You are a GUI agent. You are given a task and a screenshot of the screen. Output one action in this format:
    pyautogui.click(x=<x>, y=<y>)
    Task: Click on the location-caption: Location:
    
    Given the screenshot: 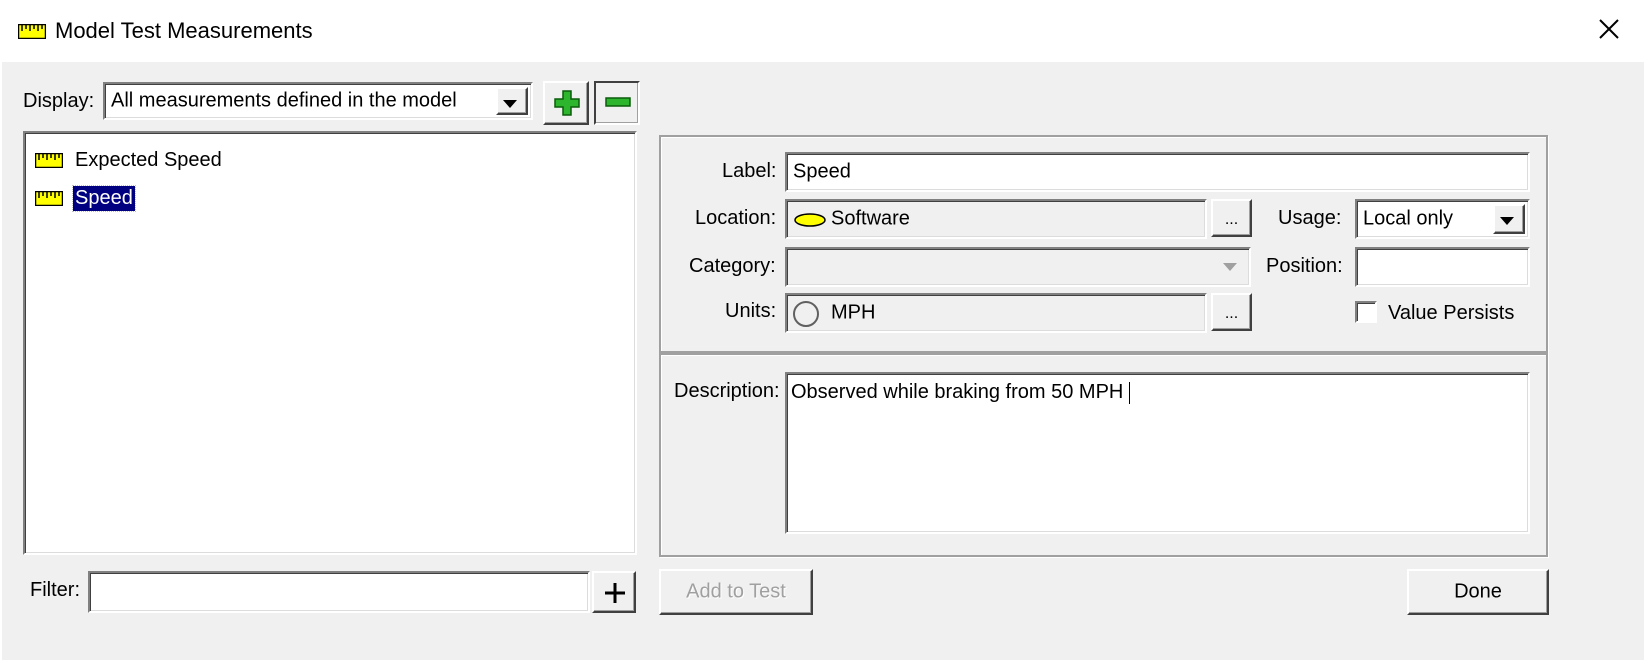 What is the action you would take?
    pyautogui.click(x=736, y=218)
    